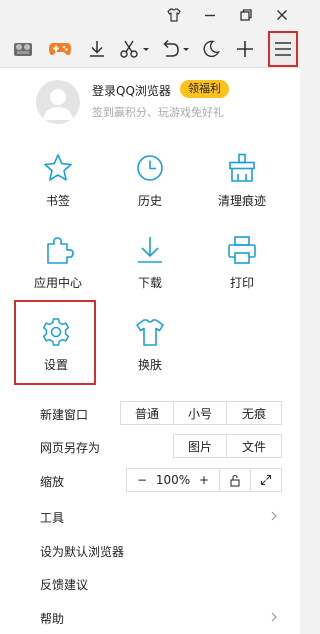  What do you see at coordinates (149, 283) in the screenshot?
I see `downloads-label: 下载` at bounding box center [149, 283].